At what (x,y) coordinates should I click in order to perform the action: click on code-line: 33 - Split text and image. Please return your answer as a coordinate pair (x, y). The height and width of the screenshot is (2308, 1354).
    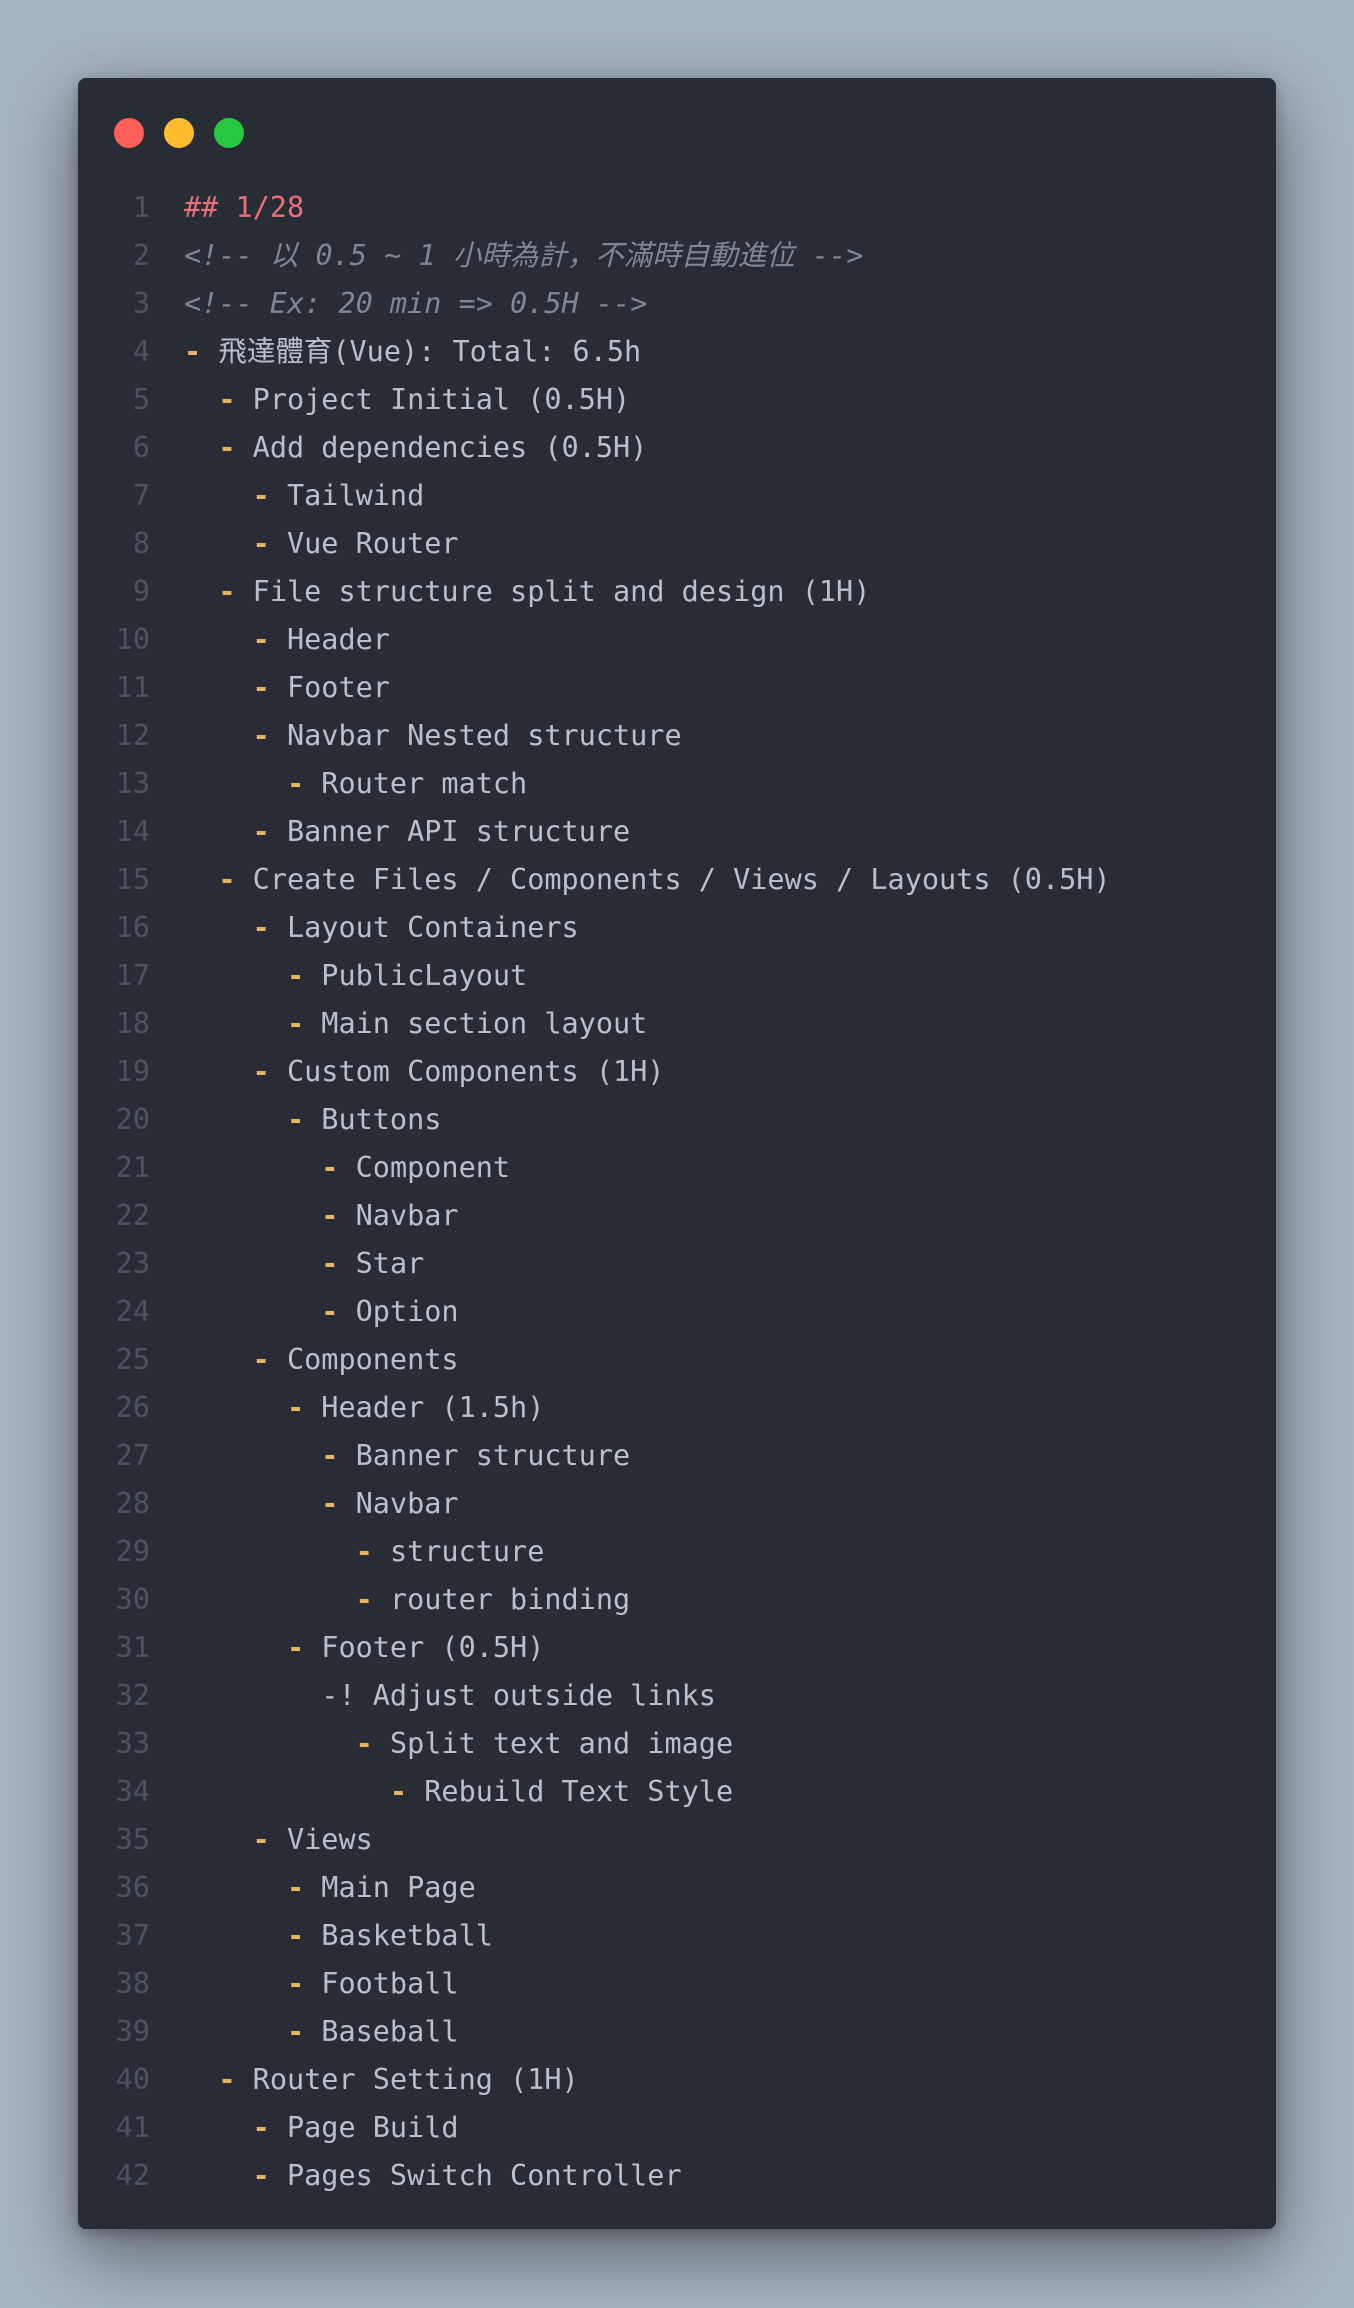
    Looking at the image, I should click on (677, 1744).